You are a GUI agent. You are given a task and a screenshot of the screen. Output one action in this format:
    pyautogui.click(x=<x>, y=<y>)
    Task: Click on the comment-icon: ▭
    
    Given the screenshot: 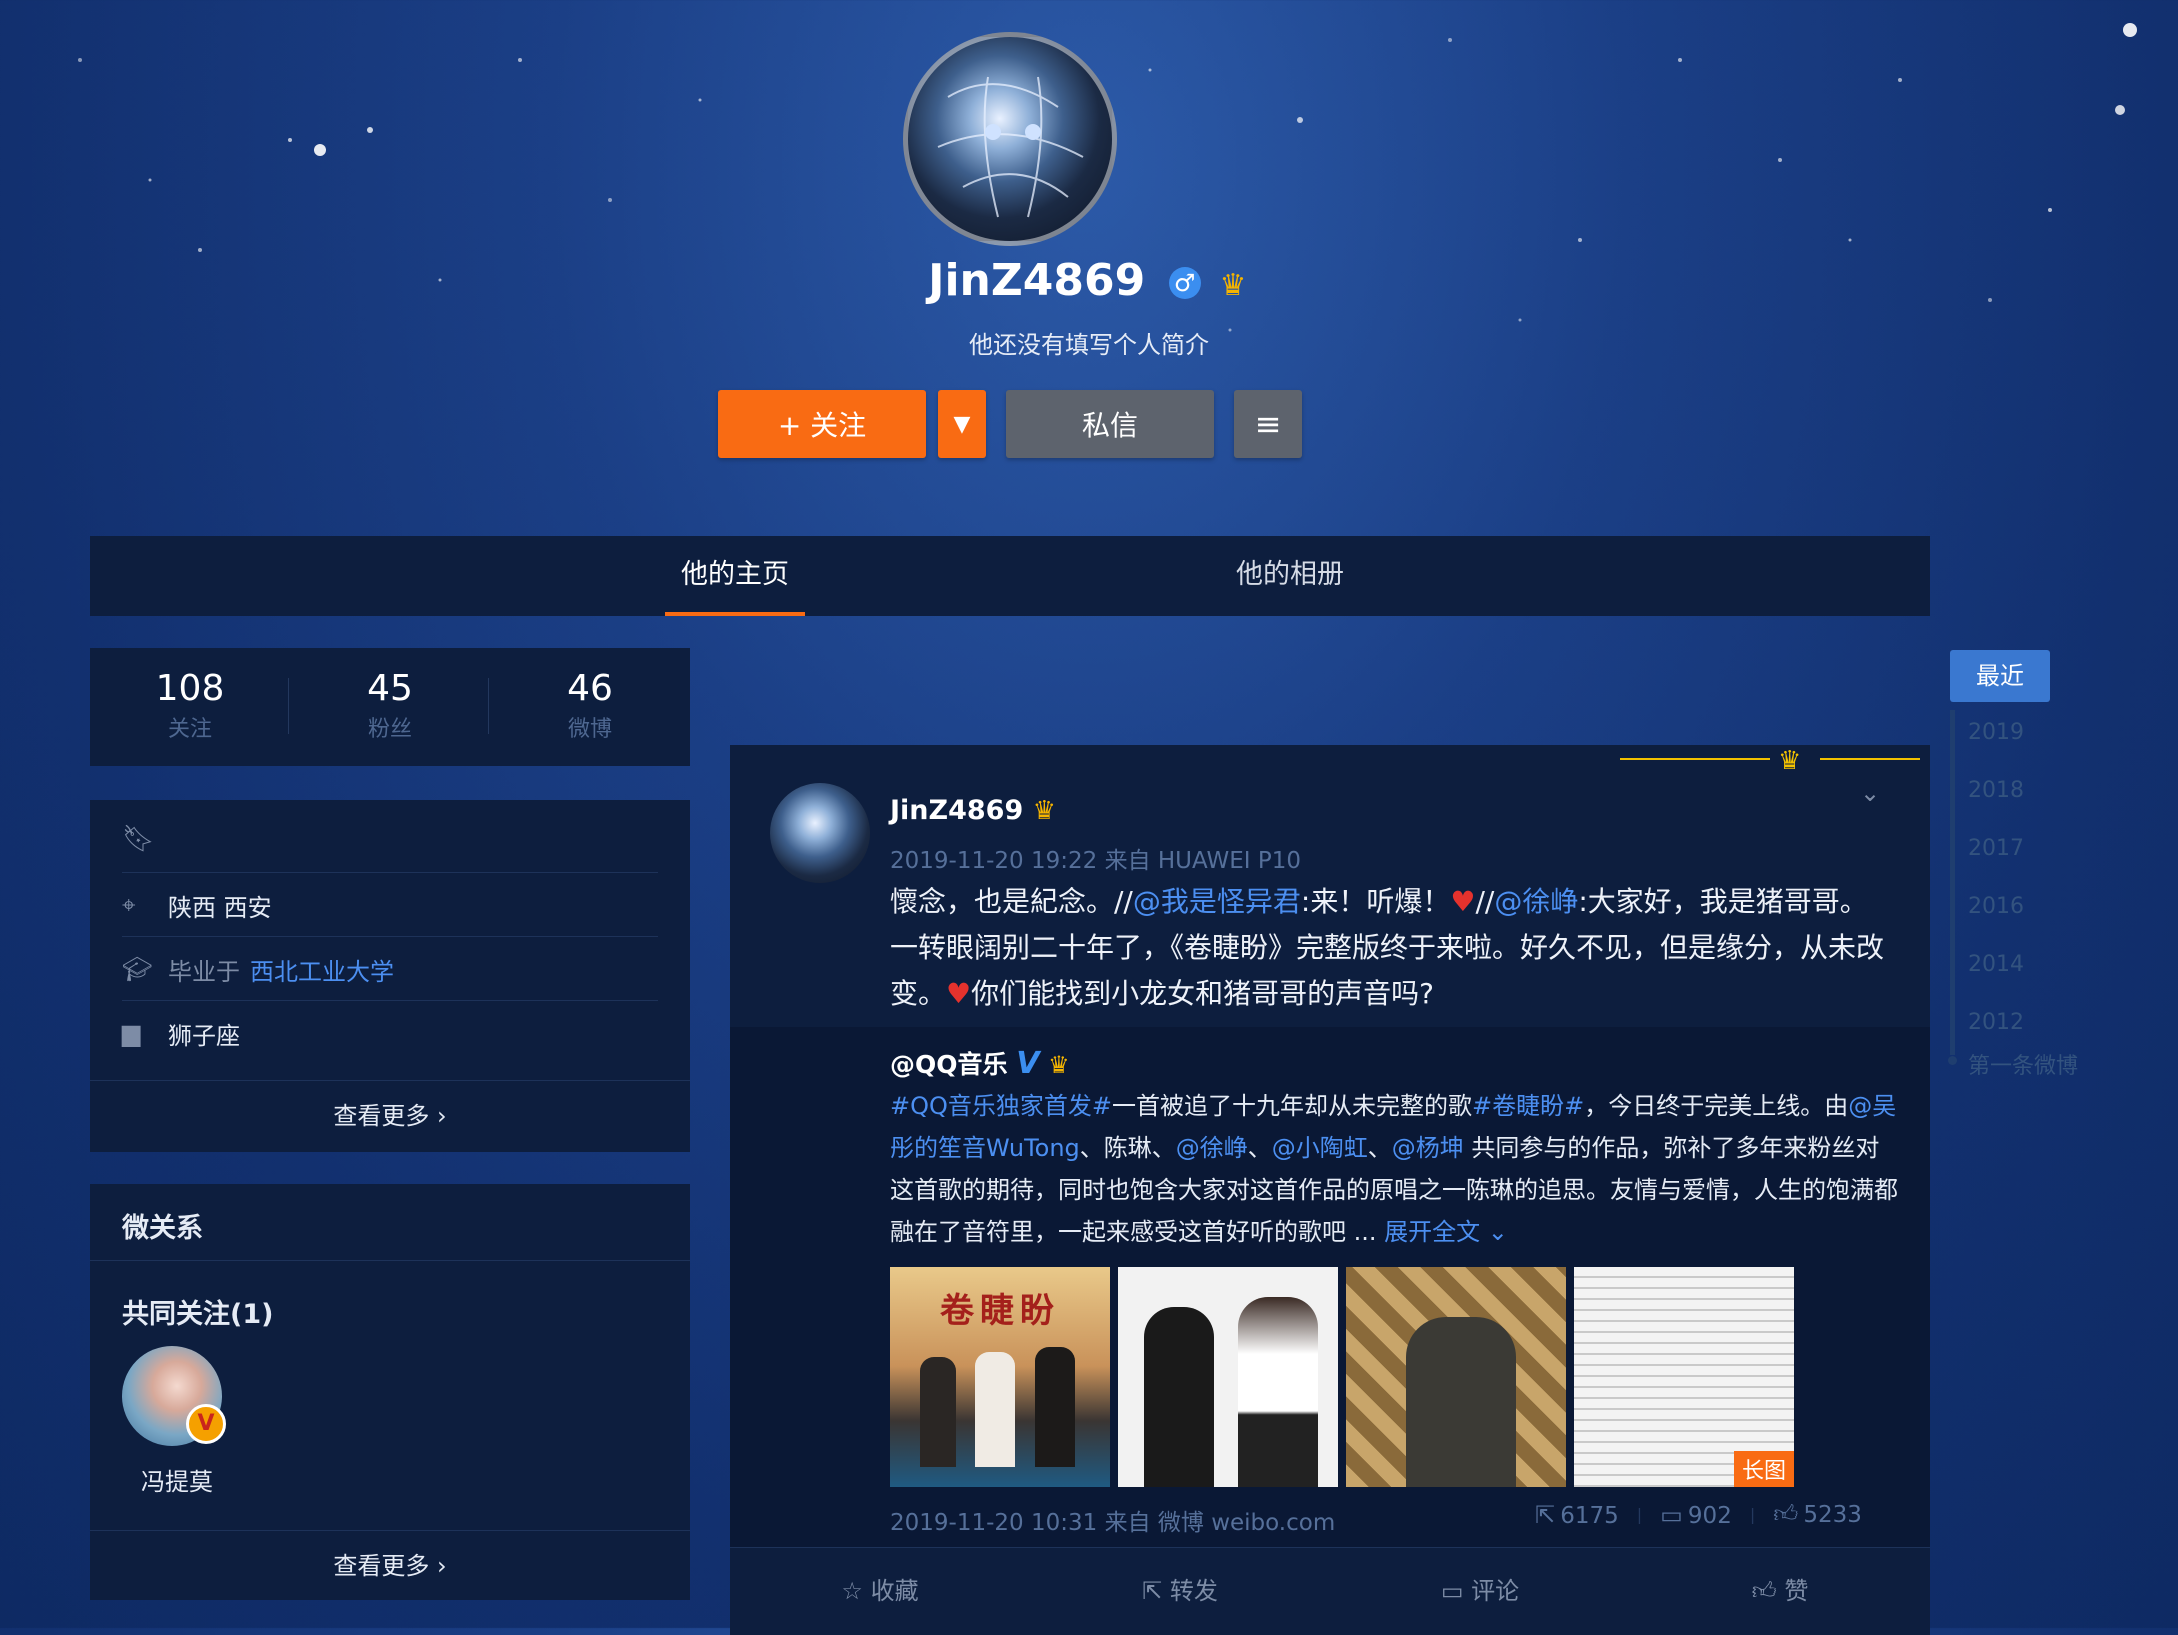 What is the action you would take?
    pyautogui.click(x=1671, y=1514)
    